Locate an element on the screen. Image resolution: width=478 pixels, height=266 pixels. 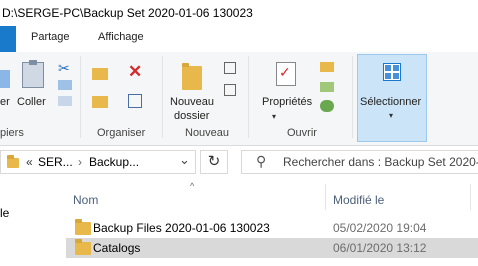
file-modified: 06/01/2020 13:12 is located at coordinates (380, 248).